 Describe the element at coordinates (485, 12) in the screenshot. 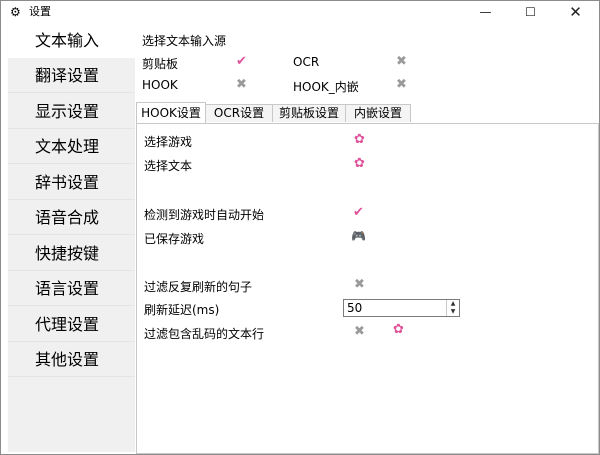

I see `minimize-button: —` at that location.